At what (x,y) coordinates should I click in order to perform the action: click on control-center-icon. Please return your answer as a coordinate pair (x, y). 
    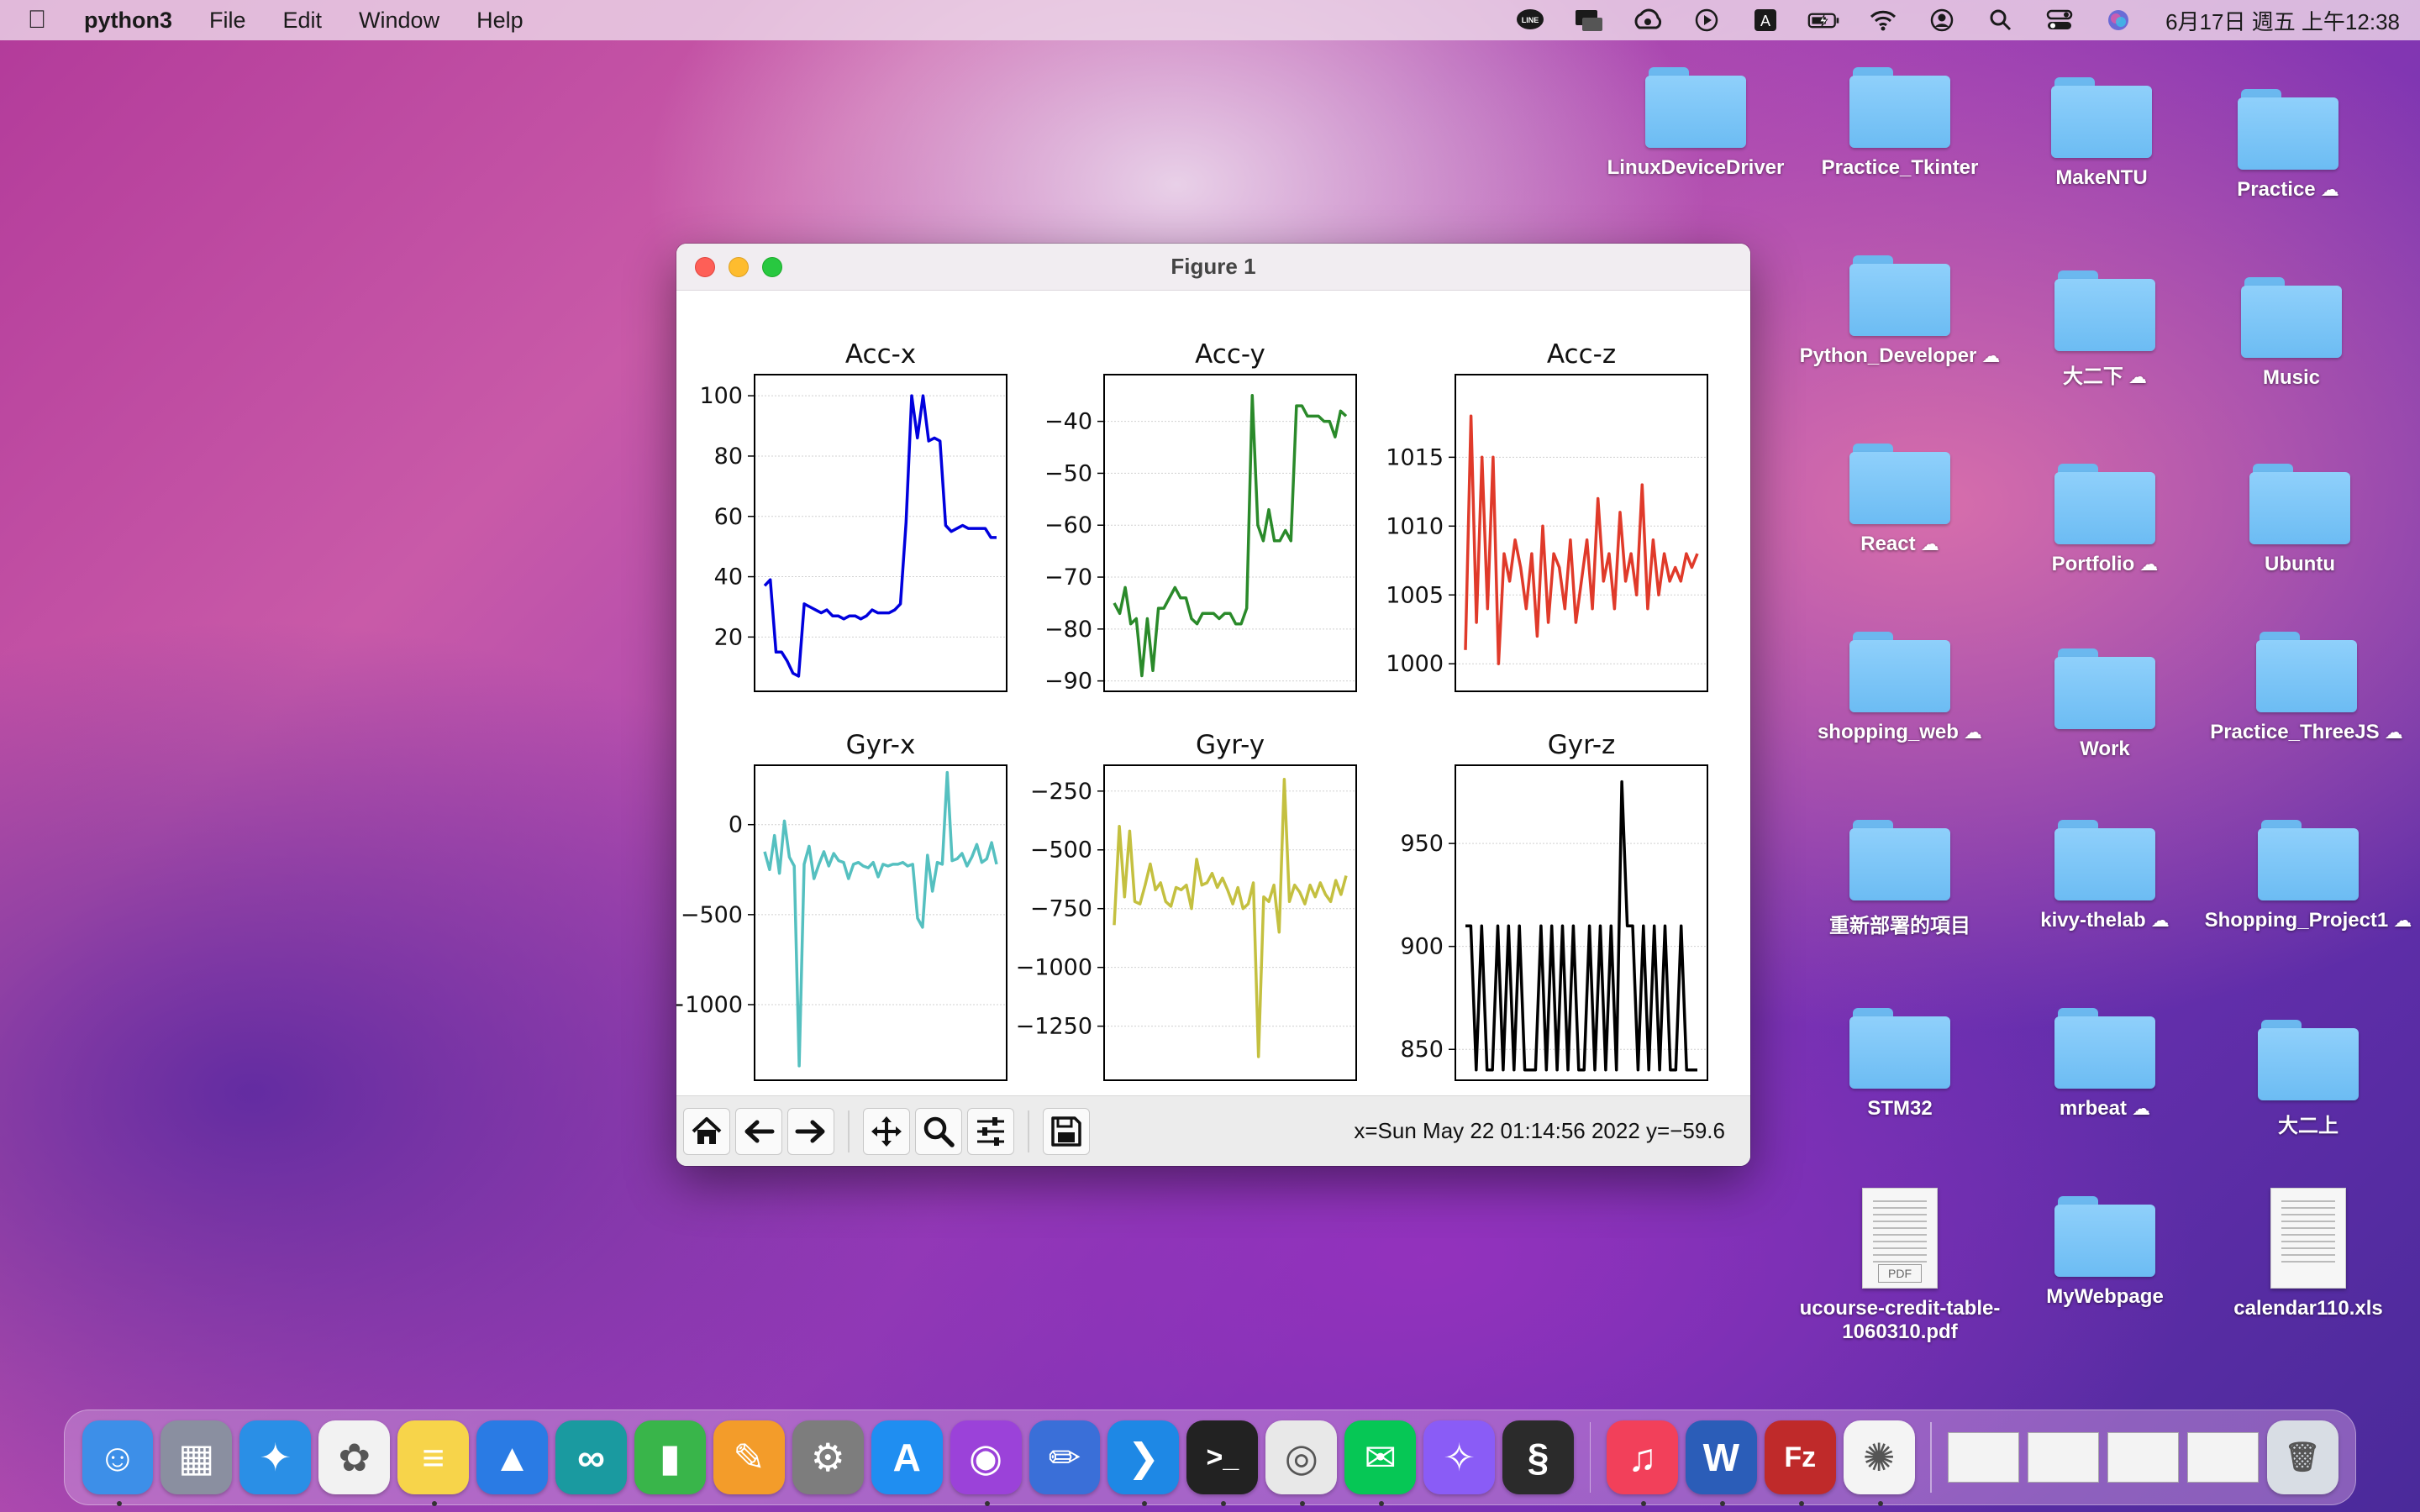
    Looking at the image, I should click on (2059, 20).